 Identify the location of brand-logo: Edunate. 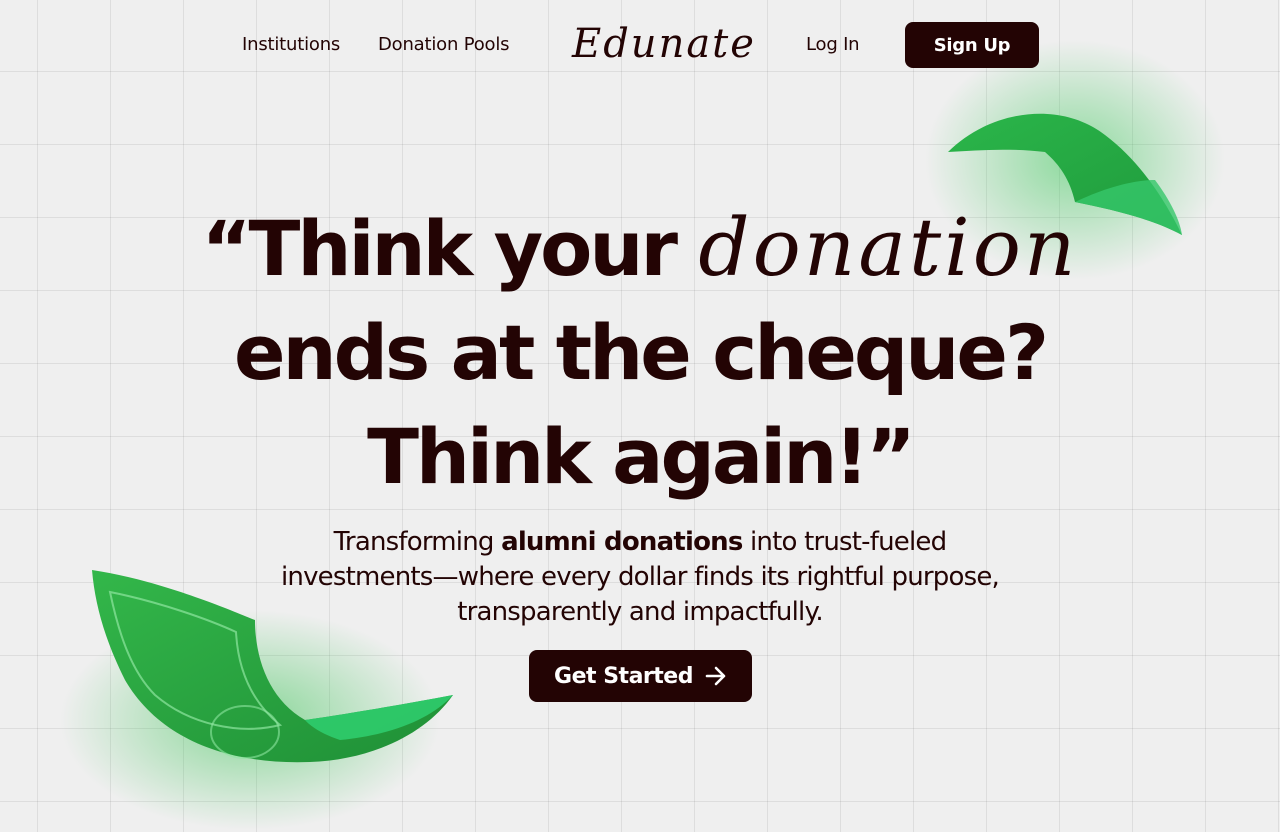
(663, 44).